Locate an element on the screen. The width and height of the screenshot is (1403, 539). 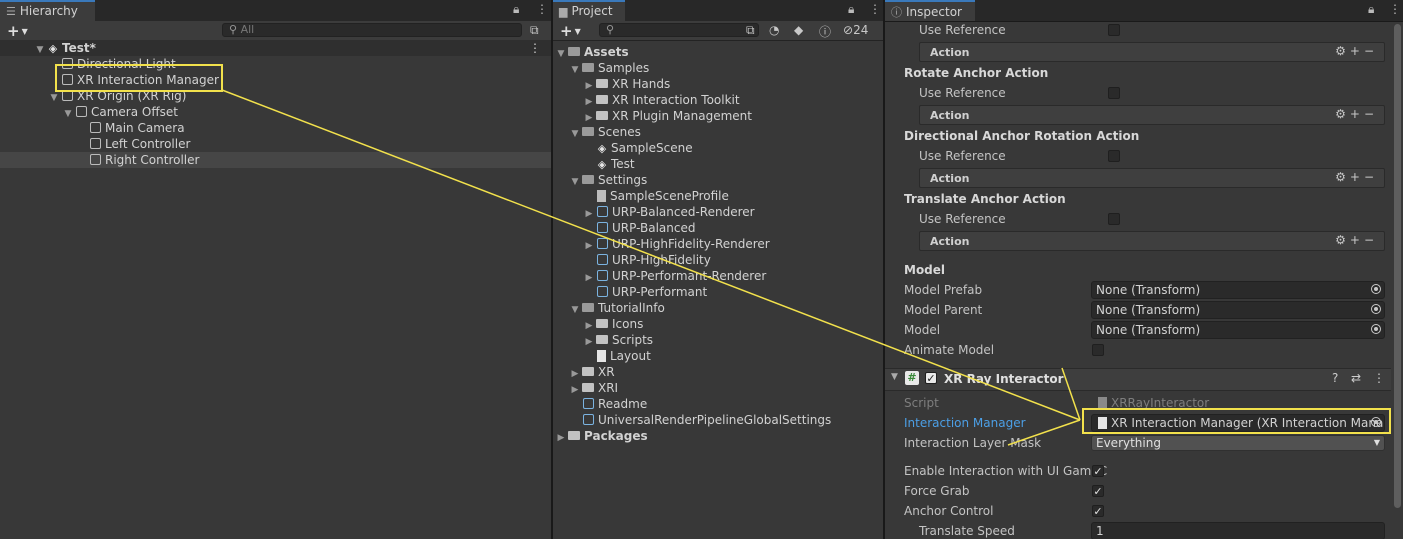
foldout-arrow-icon: ▼ is located at coordinates (894, 377).